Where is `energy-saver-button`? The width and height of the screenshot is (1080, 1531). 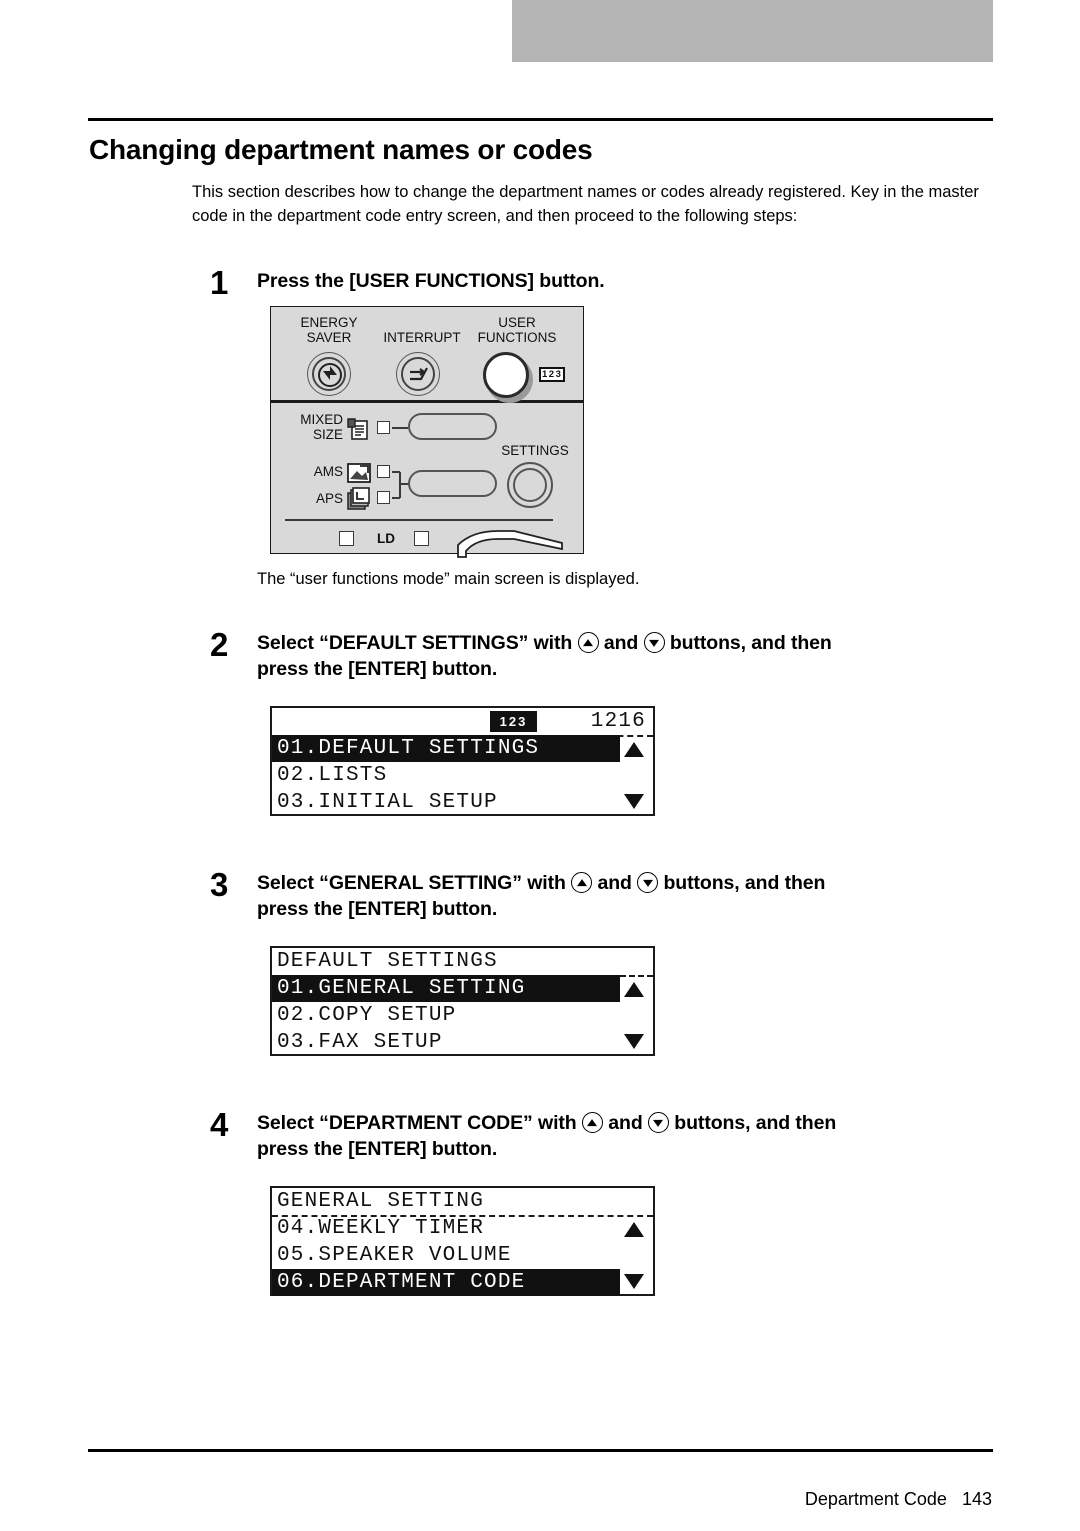 energy-saver-button is located at coordinates (329, 374).